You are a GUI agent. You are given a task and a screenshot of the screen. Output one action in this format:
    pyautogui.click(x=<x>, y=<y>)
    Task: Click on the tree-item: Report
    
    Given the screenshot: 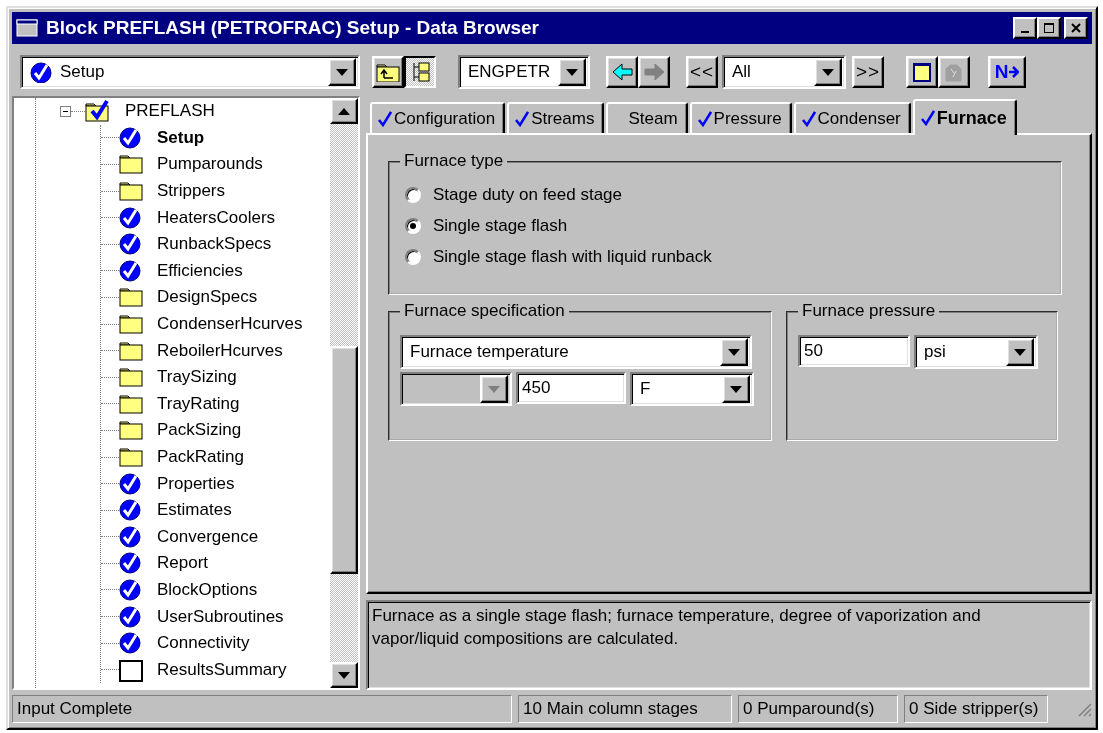 What is the action you would take?
    pyautogui.click(x=183, y=563)
    